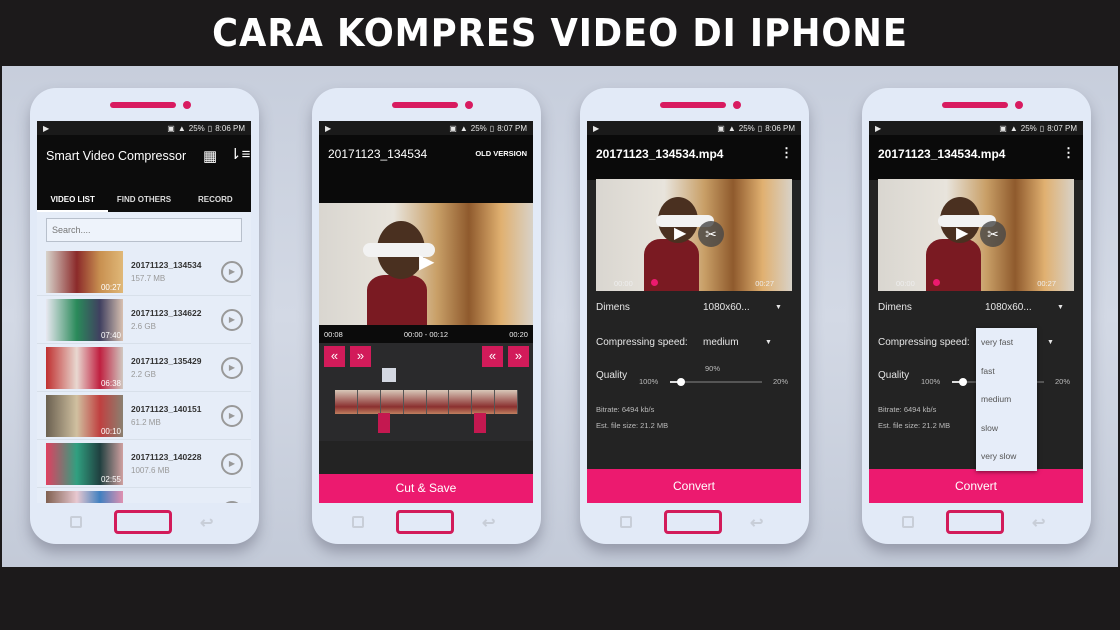  I want to click on video-info: 20171123_134534 157.7 MB, so click(174, 271).